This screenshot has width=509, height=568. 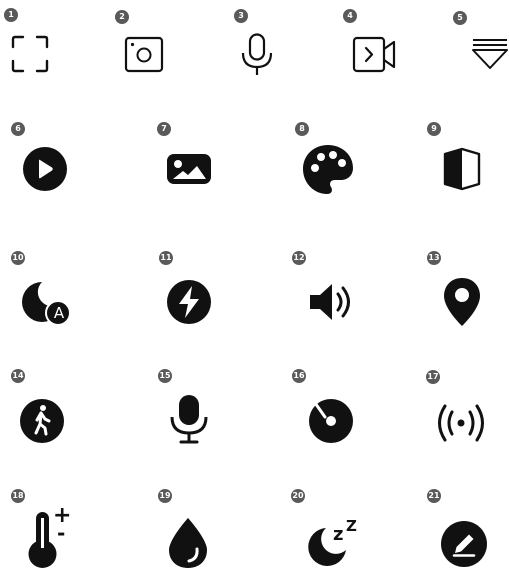 I want to click on water-drop-icon, so click(x=188, y=543).